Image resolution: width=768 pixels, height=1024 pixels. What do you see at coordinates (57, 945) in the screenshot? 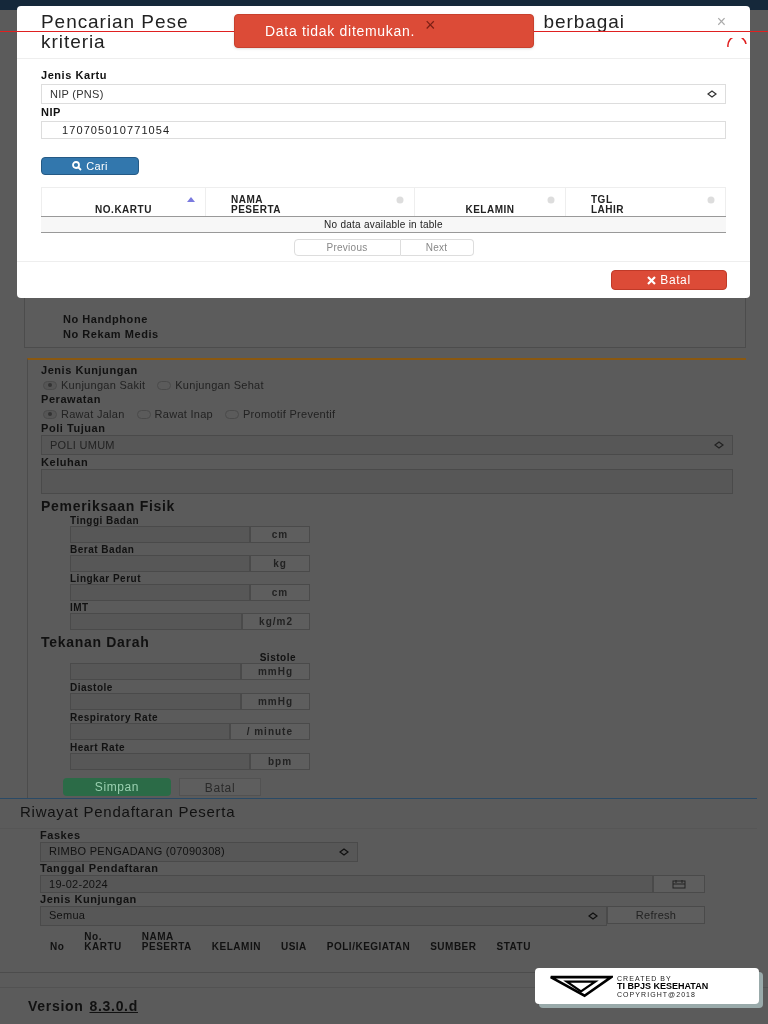
I see `column-header: No` at bounding box center [57, 945].